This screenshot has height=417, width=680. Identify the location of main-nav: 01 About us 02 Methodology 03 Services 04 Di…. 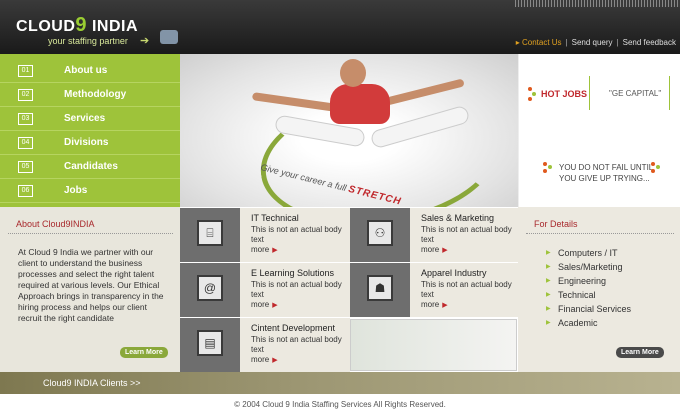
(90, 130).